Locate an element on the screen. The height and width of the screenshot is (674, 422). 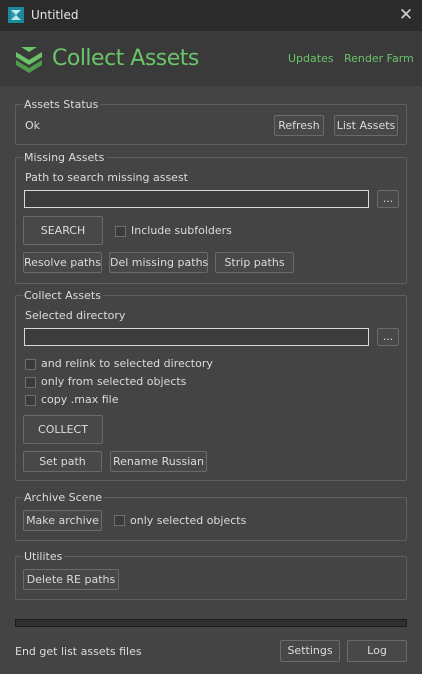
relink-label: and relink to selected directory is located at coordinates (127, 363).